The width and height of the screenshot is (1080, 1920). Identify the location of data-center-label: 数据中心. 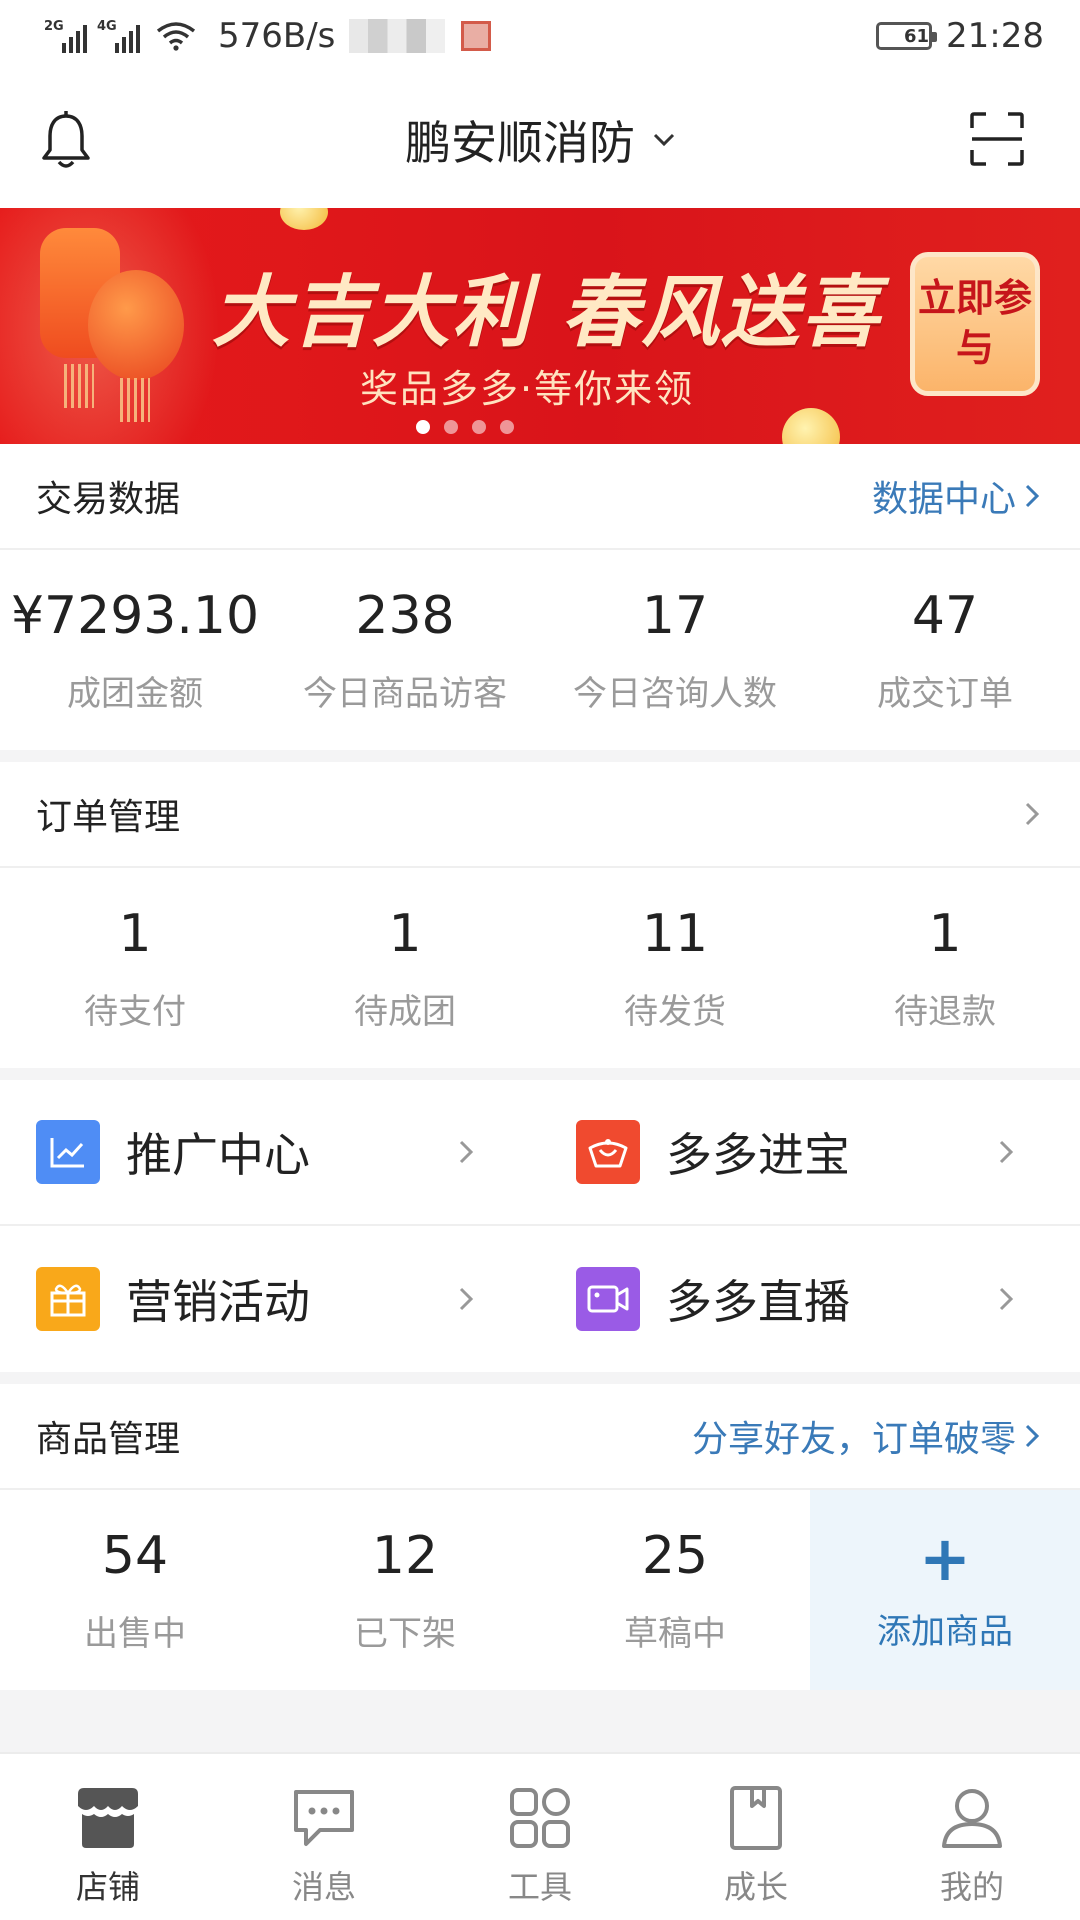
(943, 499).